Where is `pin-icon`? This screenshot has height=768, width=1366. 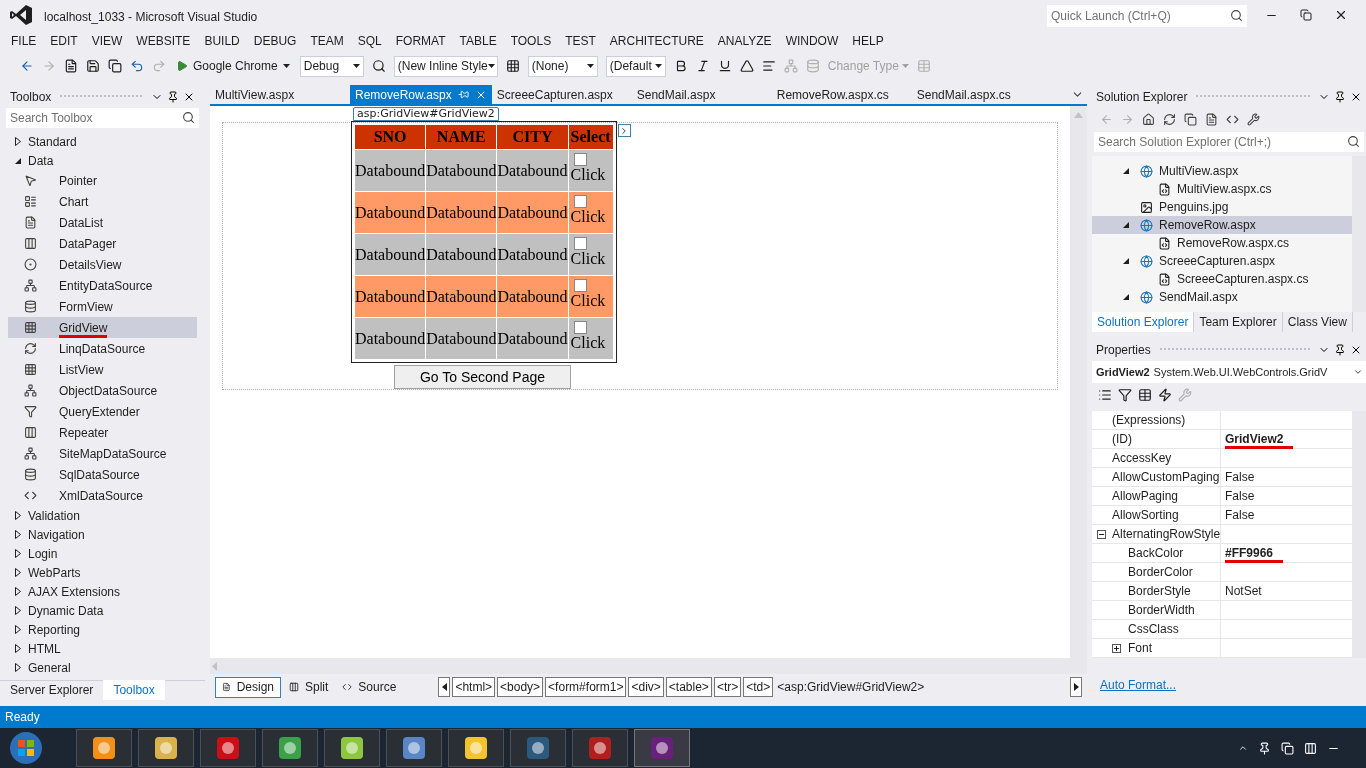
pin-icon is located at coordinates (173, 96).